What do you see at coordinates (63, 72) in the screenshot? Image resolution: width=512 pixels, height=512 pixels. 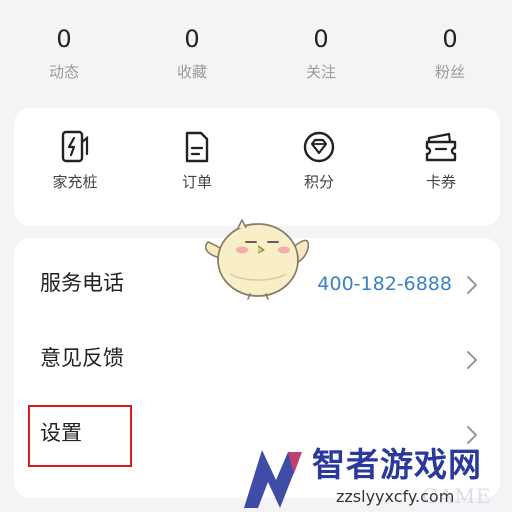 I see `stat-label: 动态` at bounding box center [63, 72].